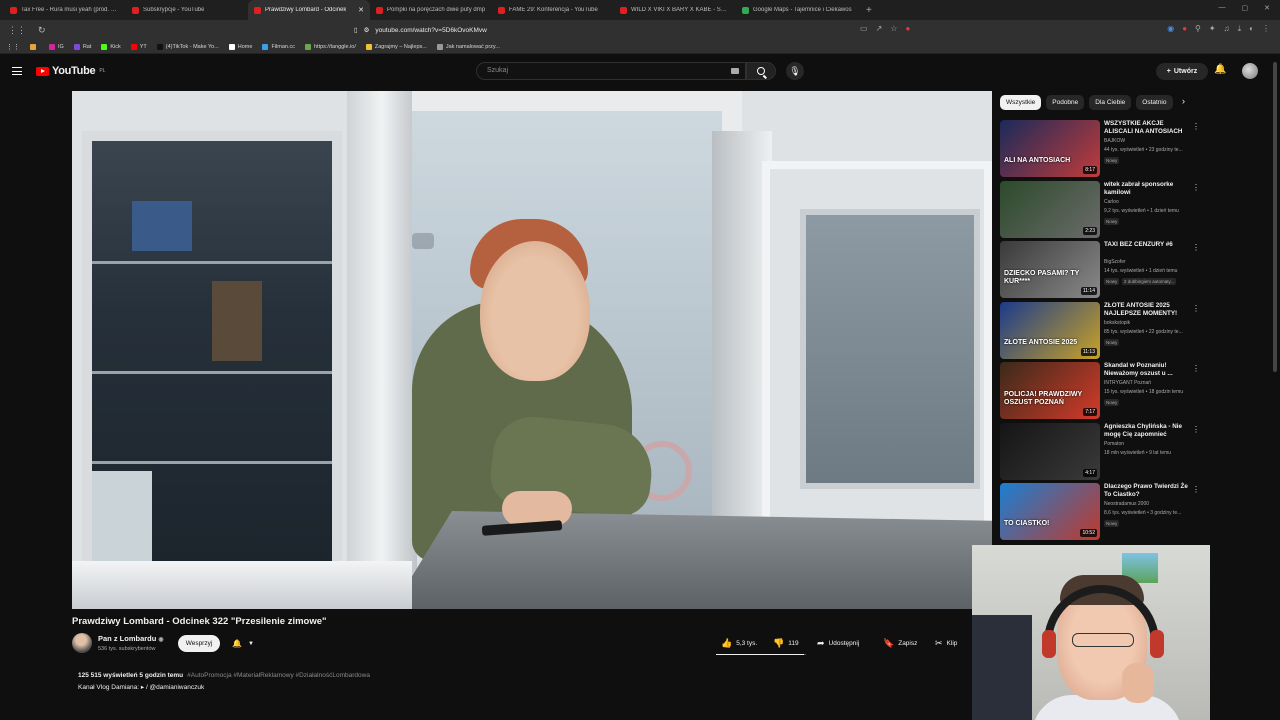  Describe the element at coordinates (1050, 148) in the screenshot. I see `video-thumbnail: ALI NA ANTOSIACH 8:17` at that location.